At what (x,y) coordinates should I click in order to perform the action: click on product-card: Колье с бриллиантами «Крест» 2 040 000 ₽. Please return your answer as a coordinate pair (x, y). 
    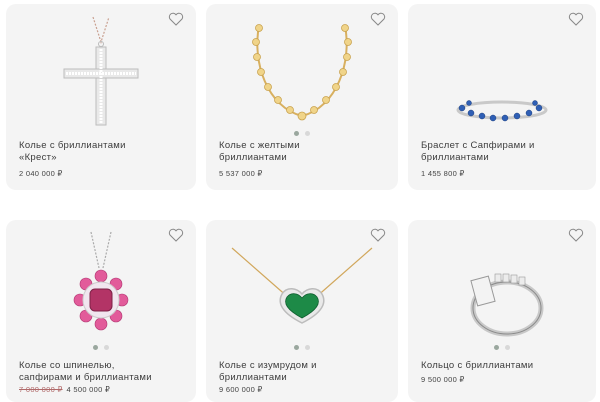
    Looking at the image, I should click on (101, 97).